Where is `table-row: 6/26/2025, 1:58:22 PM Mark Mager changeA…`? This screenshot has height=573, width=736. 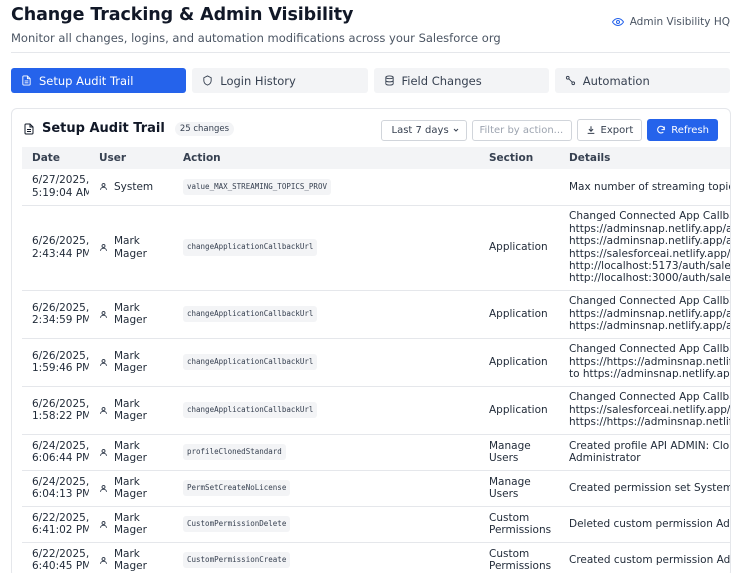 table-row: 6/26/2025, 1:58:22 PM Mark Mager changeA… is located at coordinates (376, 410).